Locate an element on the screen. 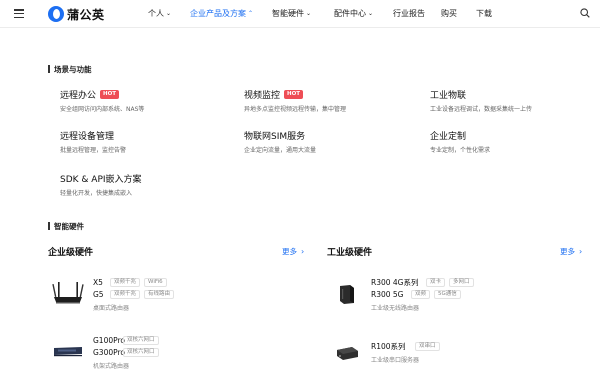 This screenshot has height=375, width=600. product-name: R300 5G is located at coordinates (387, 294).